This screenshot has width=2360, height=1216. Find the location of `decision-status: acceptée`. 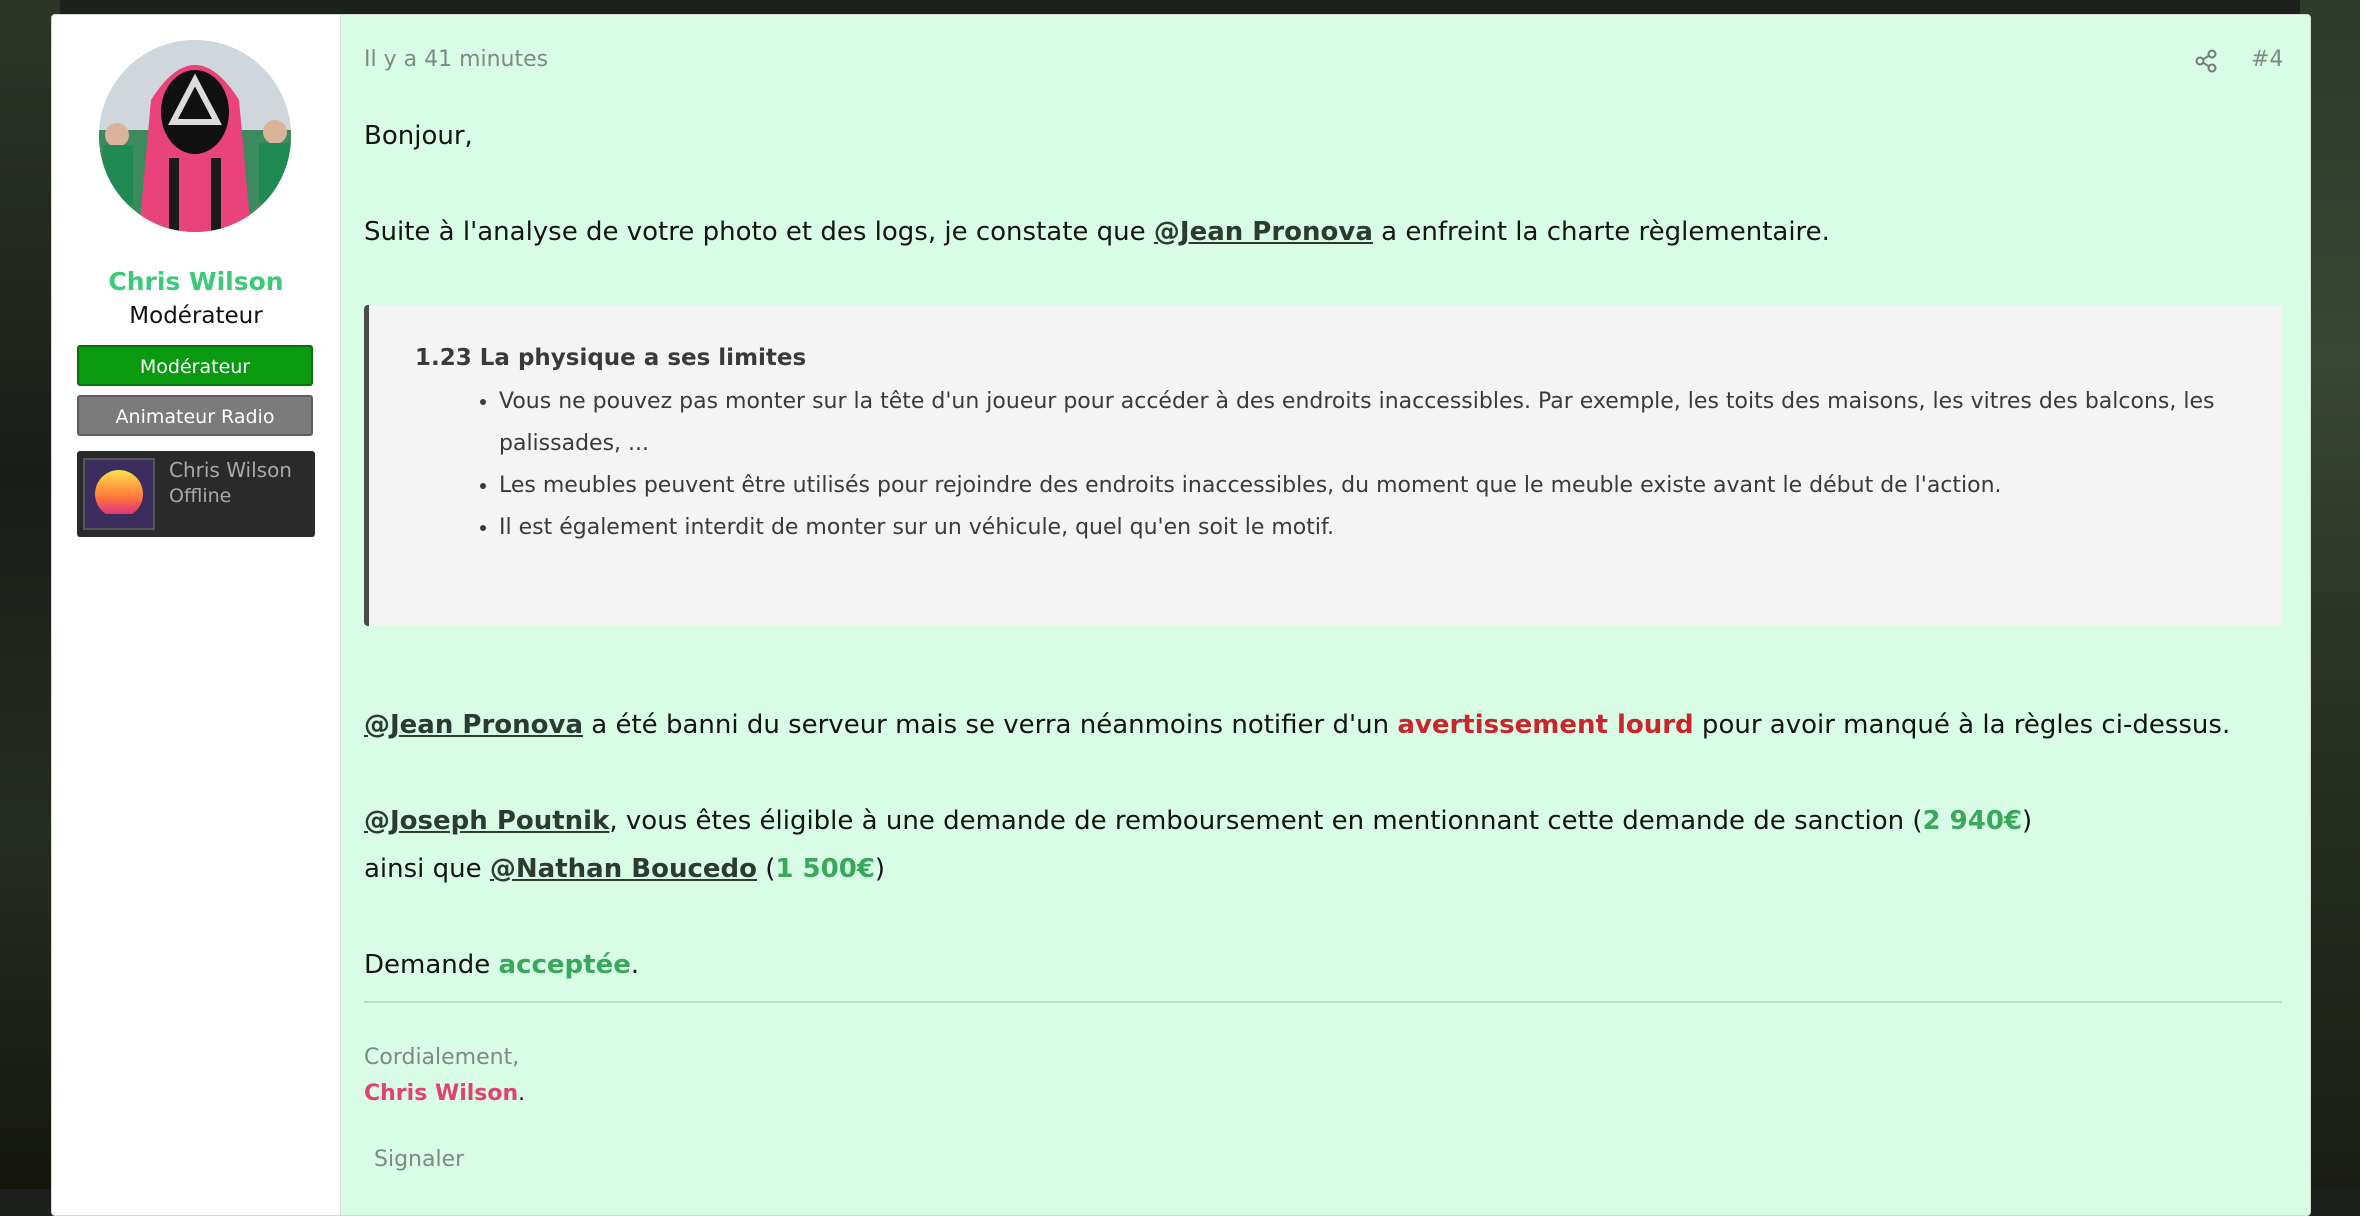

decision-status: acceptée is located at coordinates (564, 965).